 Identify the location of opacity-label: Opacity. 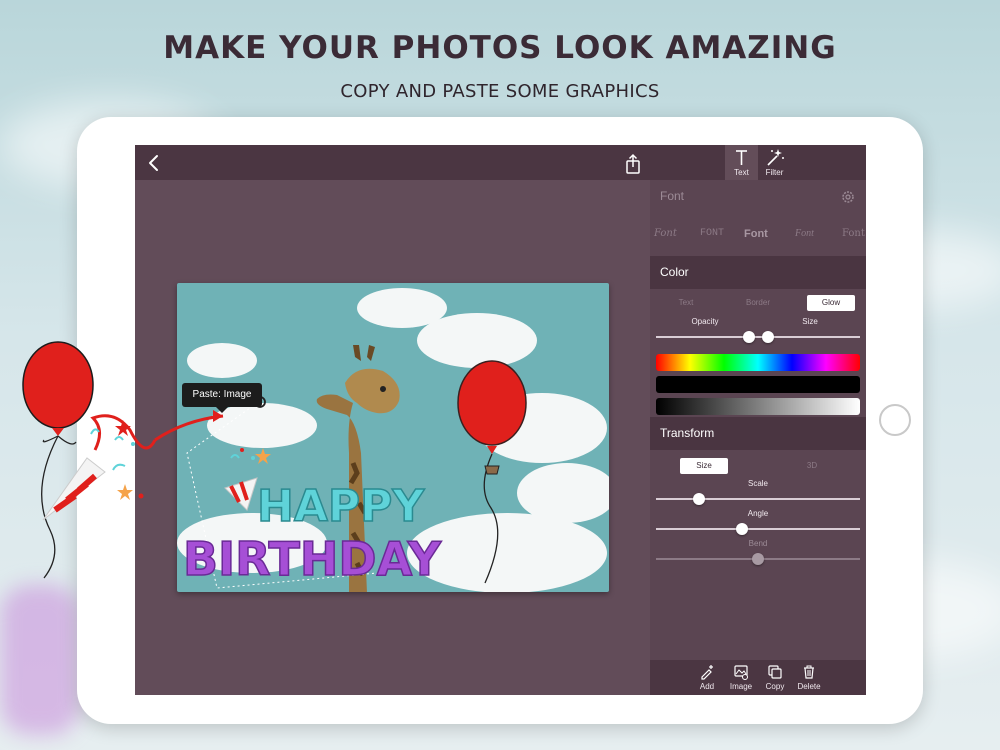
(705, 321).